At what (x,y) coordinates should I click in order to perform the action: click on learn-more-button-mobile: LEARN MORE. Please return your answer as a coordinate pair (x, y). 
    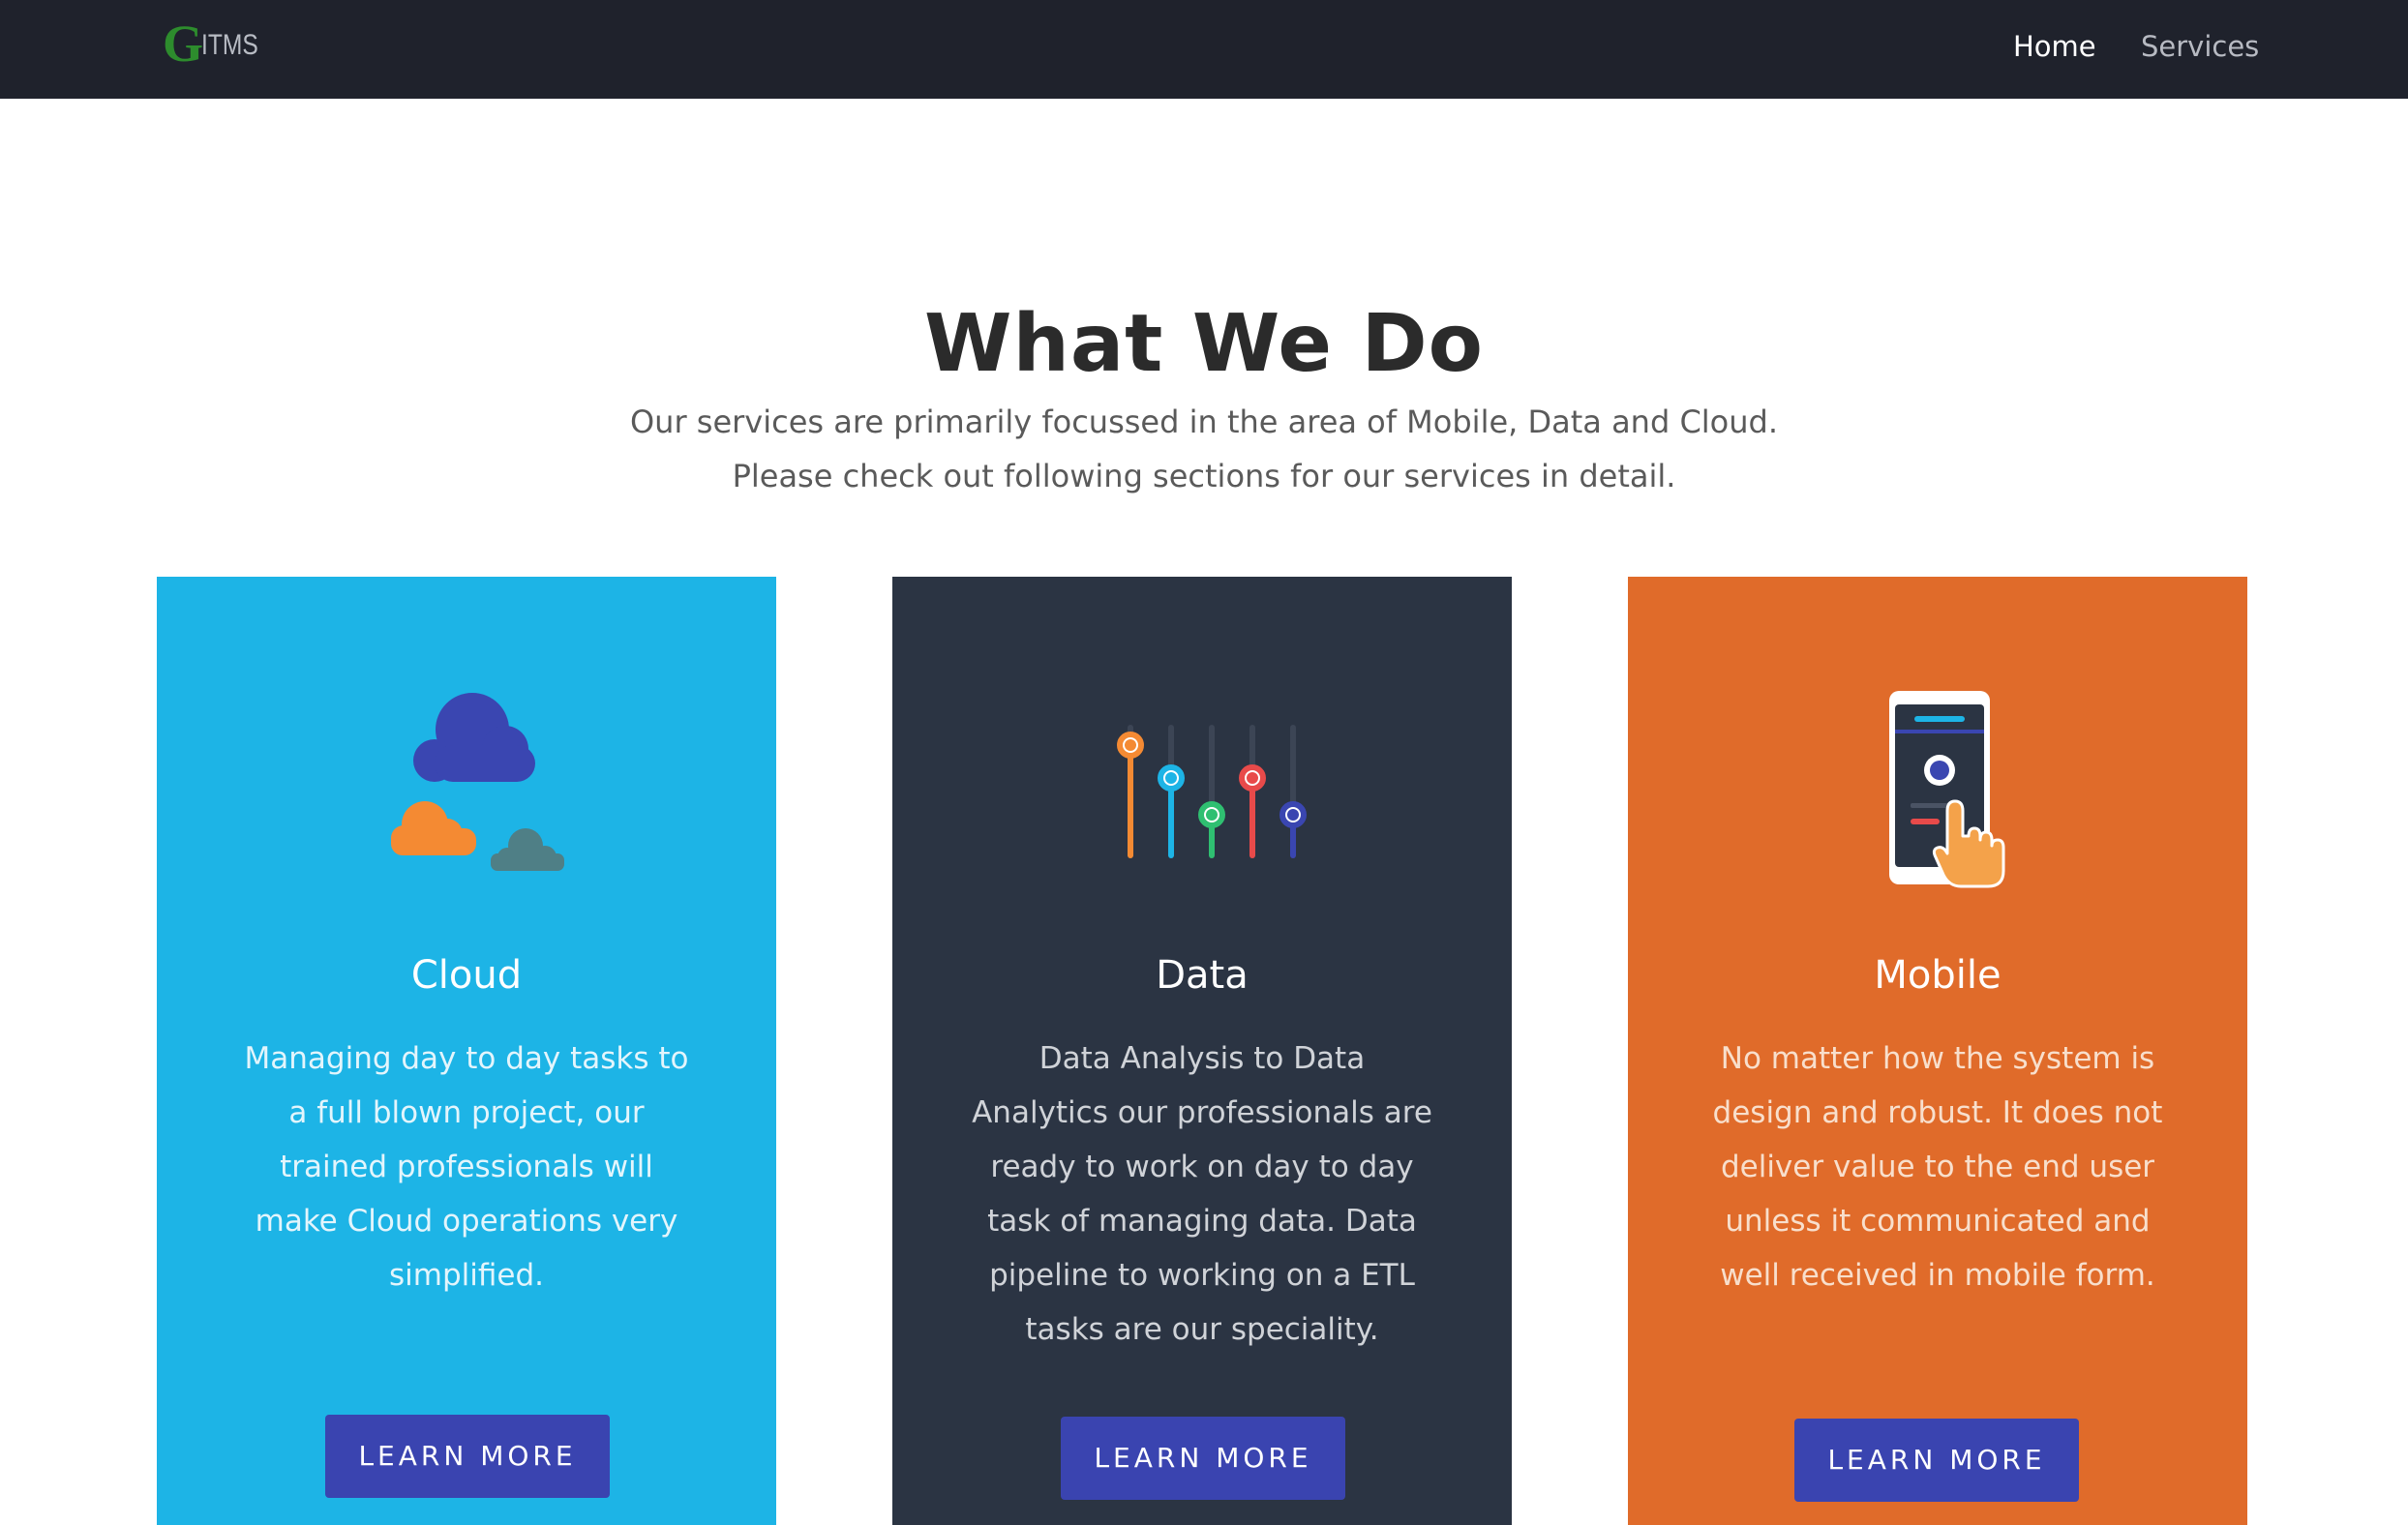
    Looking at the image, I should click on (1936, 1460).